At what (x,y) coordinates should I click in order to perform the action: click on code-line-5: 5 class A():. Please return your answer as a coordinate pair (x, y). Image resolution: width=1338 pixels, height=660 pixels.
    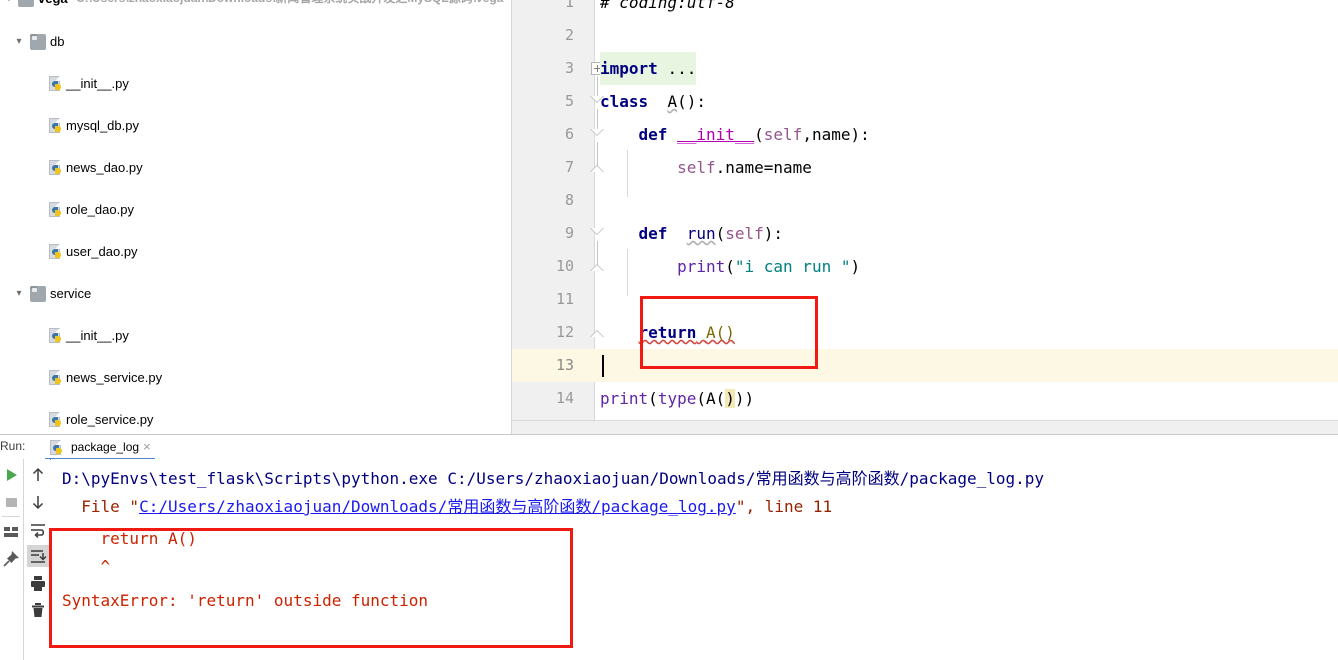
    Looking at the image, I should click on (925, 101).